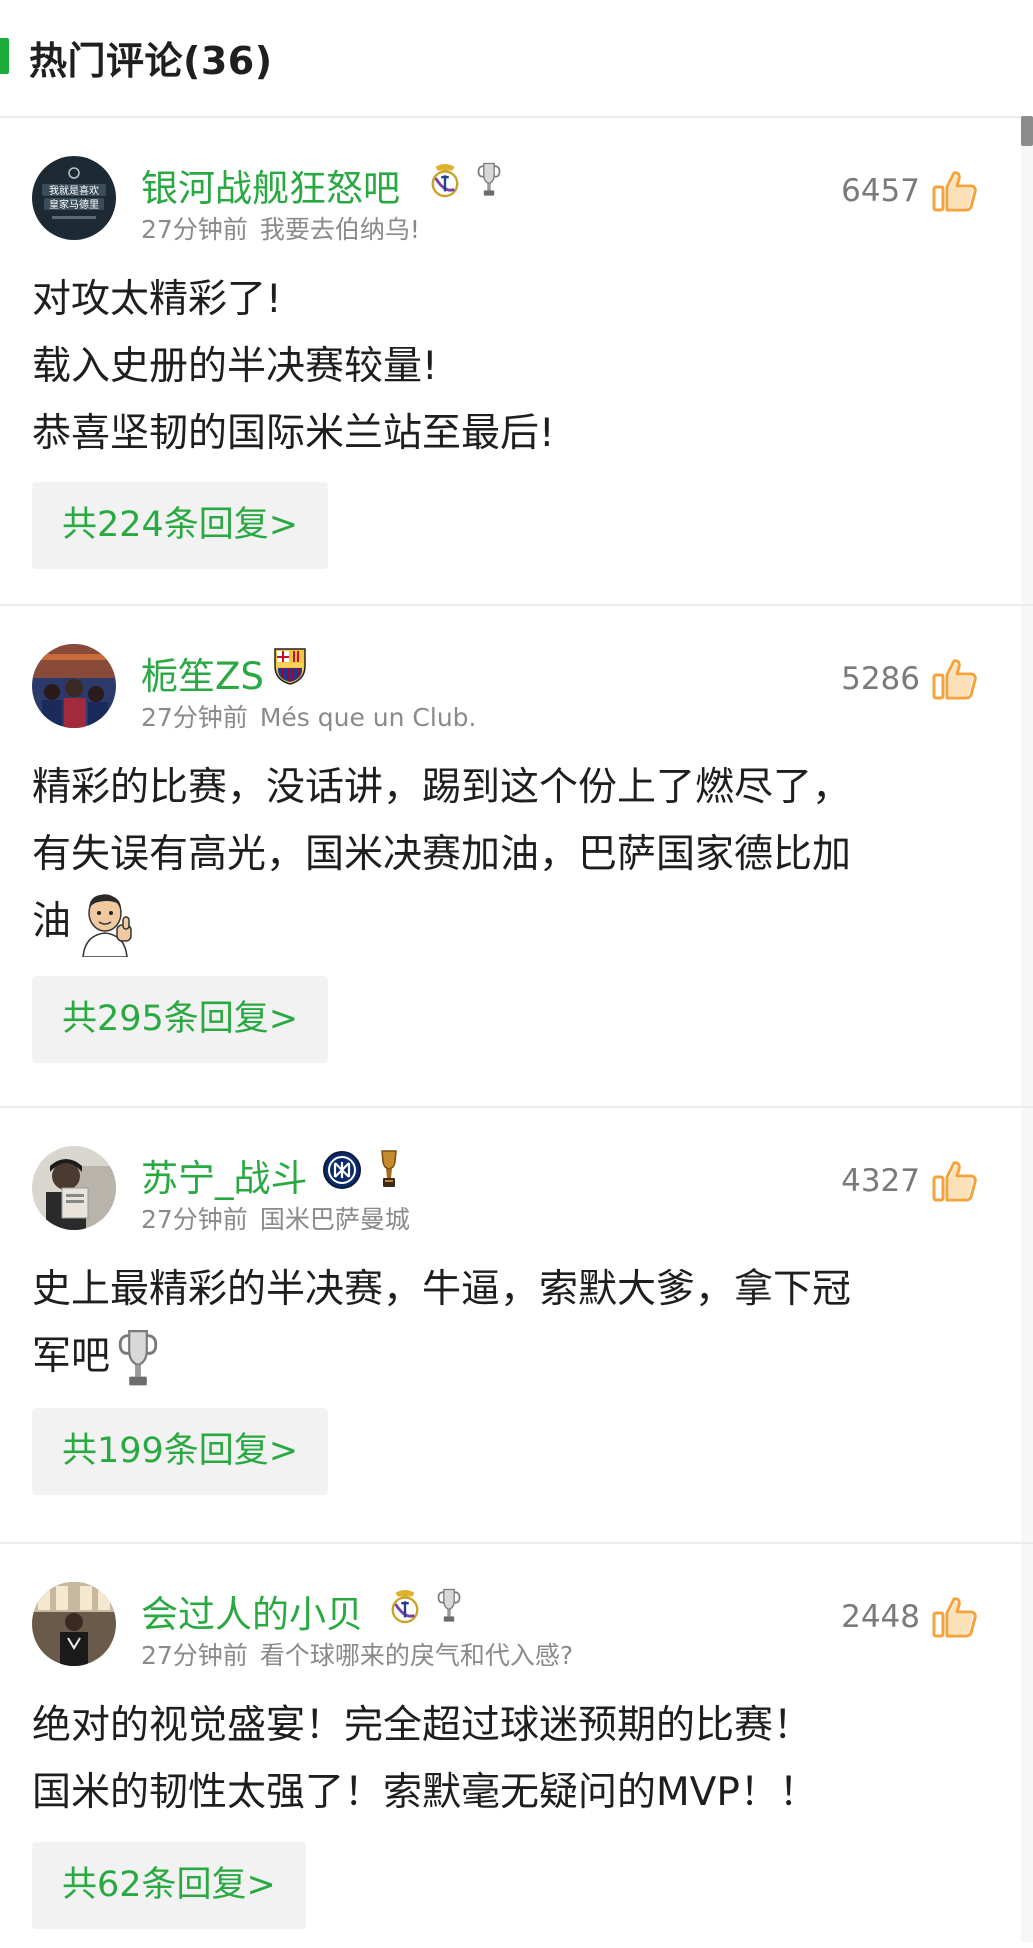  Describe the element at coordinates (425, 1792) in the screenshot. I see `comment-line: 国米的韧性太强了！索默毫无疑问的MVP！！` at that location.